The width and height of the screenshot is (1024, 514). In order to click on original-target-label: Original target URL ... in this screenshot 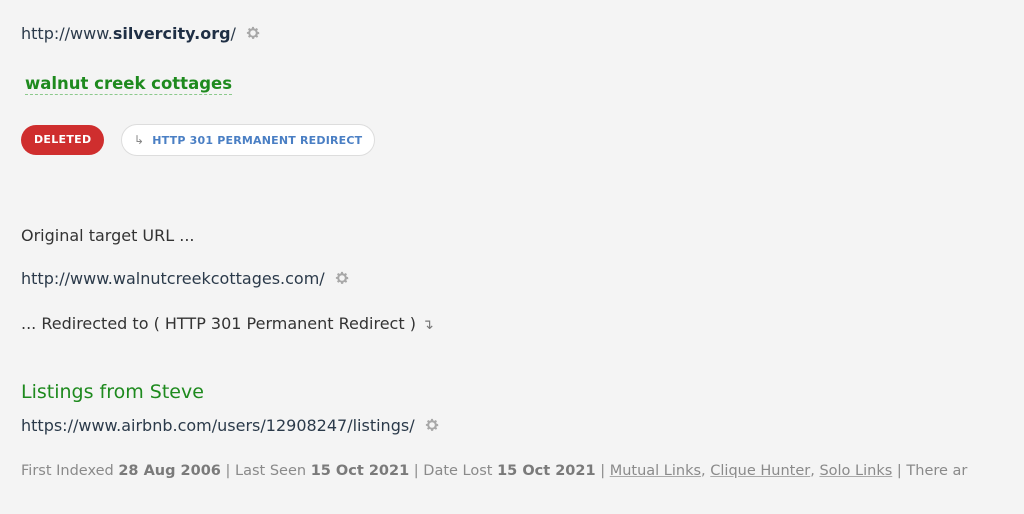, I will do `click(108, 235)`.